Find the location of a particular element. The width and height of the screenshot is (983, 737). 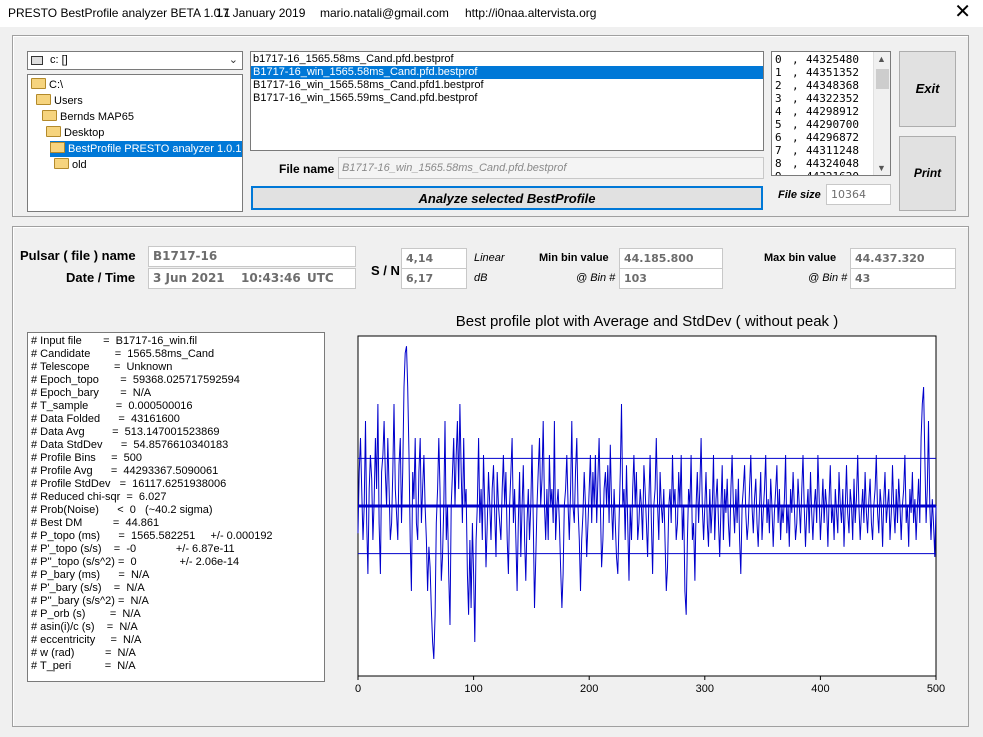

folder-item-selected: BestProfile PRESTO analyzer 1.0.1.e is located at coordinates (146, 149).